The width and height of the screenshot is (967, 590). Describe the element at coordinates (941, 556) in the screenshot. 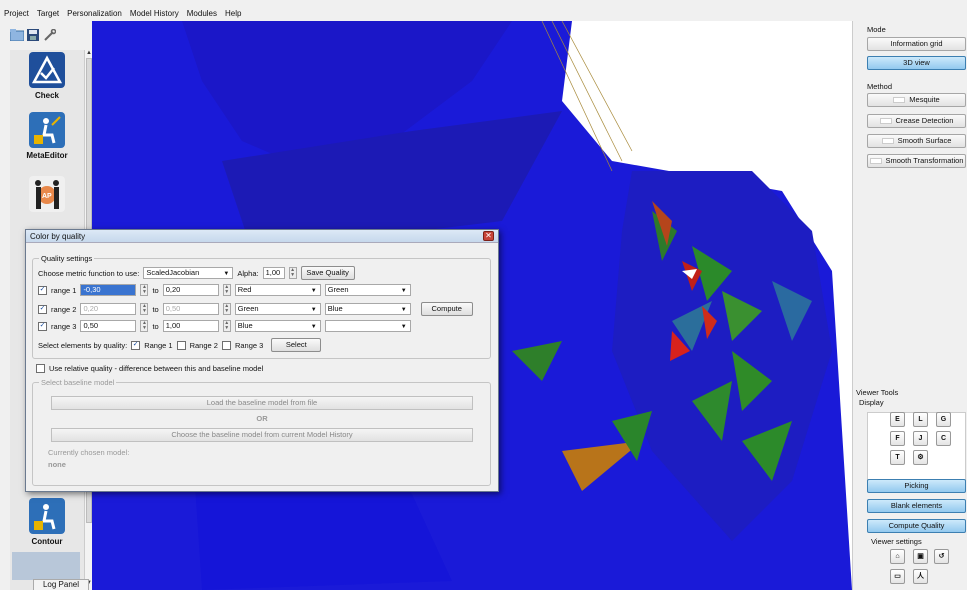

I see `reset-view-icon: ↺` at that location.